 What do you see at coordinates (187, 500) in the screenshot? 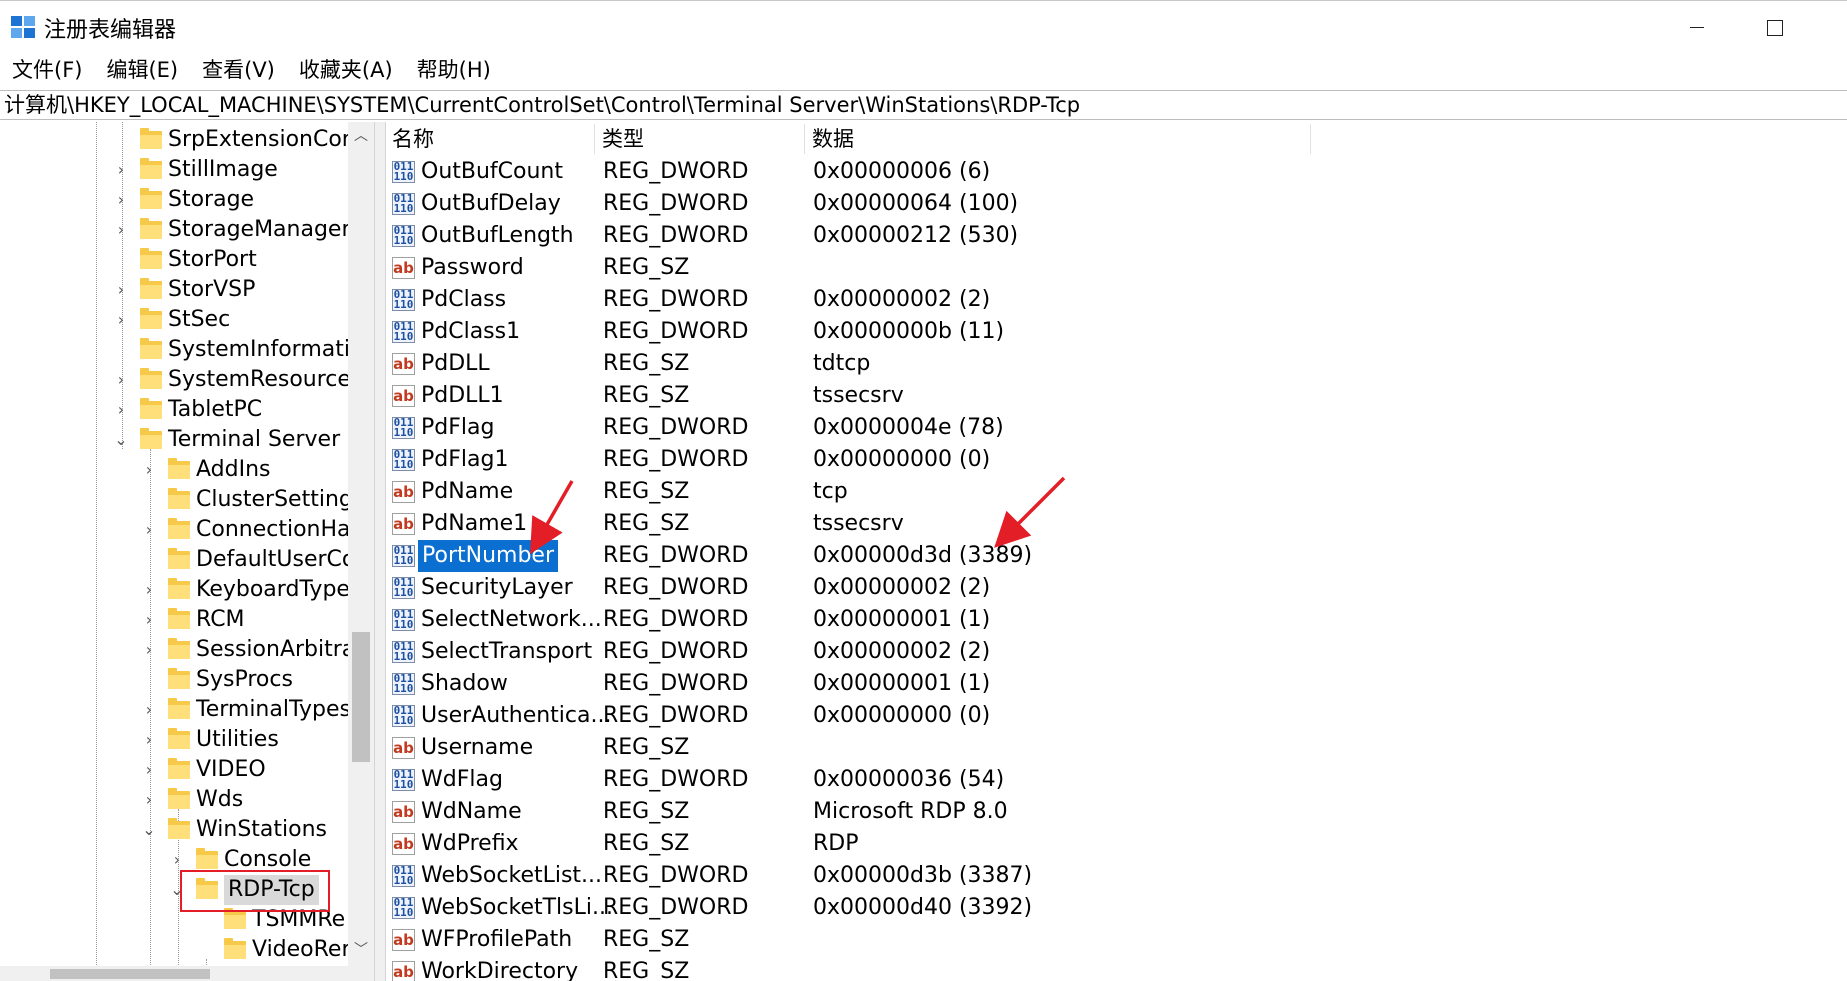
I see `tree-item: ClusterSettings` at bounding box center [187, 500].